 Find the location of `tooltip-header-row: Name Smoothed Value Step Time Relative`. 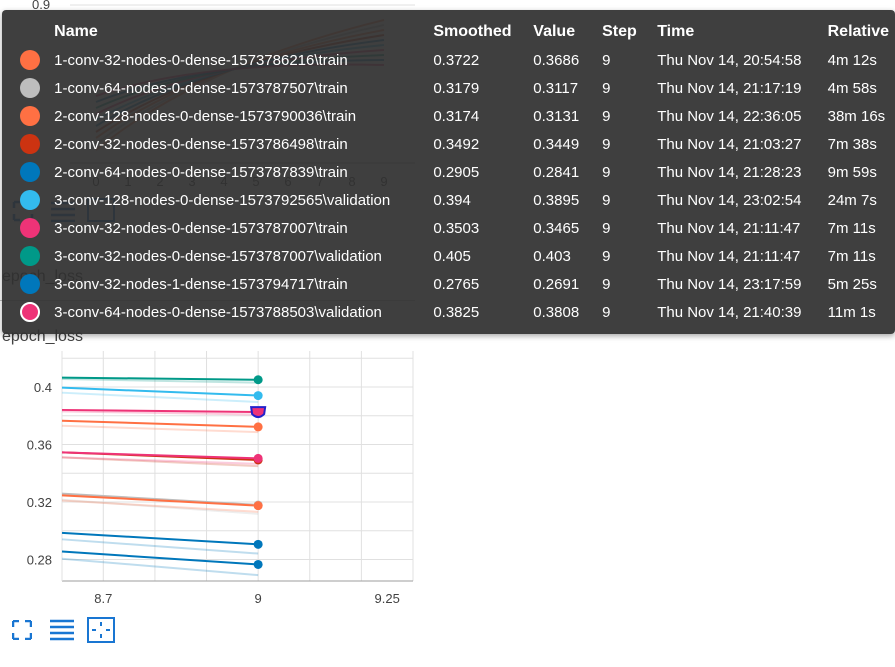

tooltip-header-row: Name Smoothed Value Step Time Relative is located at coordinates (448, 32).